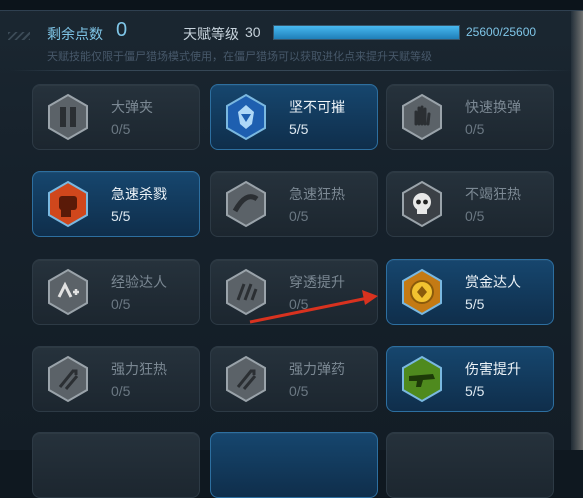  I want to click on talent-card: 快速换弹 0/5, so click(470, 117).